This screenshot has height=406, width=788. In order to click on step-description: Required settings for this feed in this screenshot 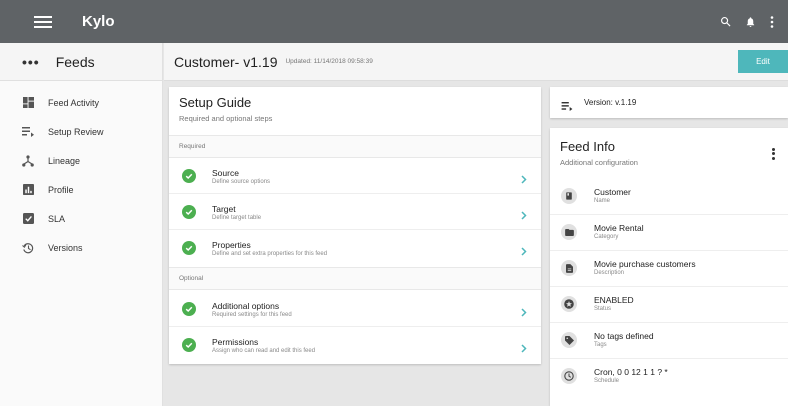, I will do `click(252, 315)`.